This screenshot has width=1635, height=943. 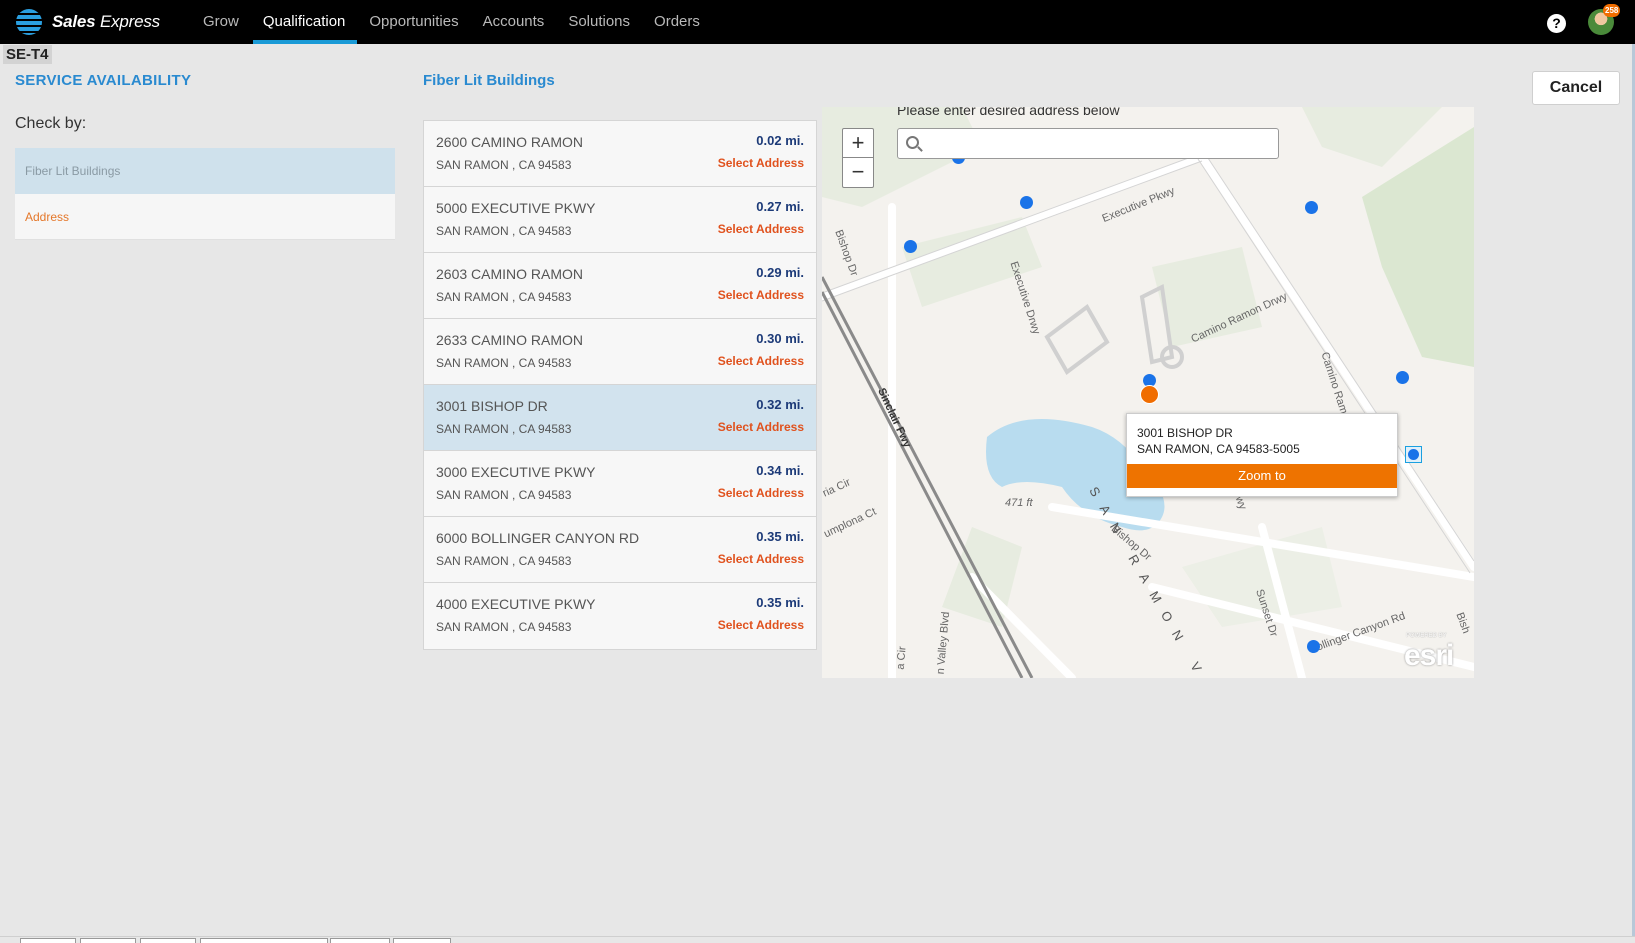 I want to click on service-availability-title: SERVICE AVAILABILITY, so click(x=103, y=80).